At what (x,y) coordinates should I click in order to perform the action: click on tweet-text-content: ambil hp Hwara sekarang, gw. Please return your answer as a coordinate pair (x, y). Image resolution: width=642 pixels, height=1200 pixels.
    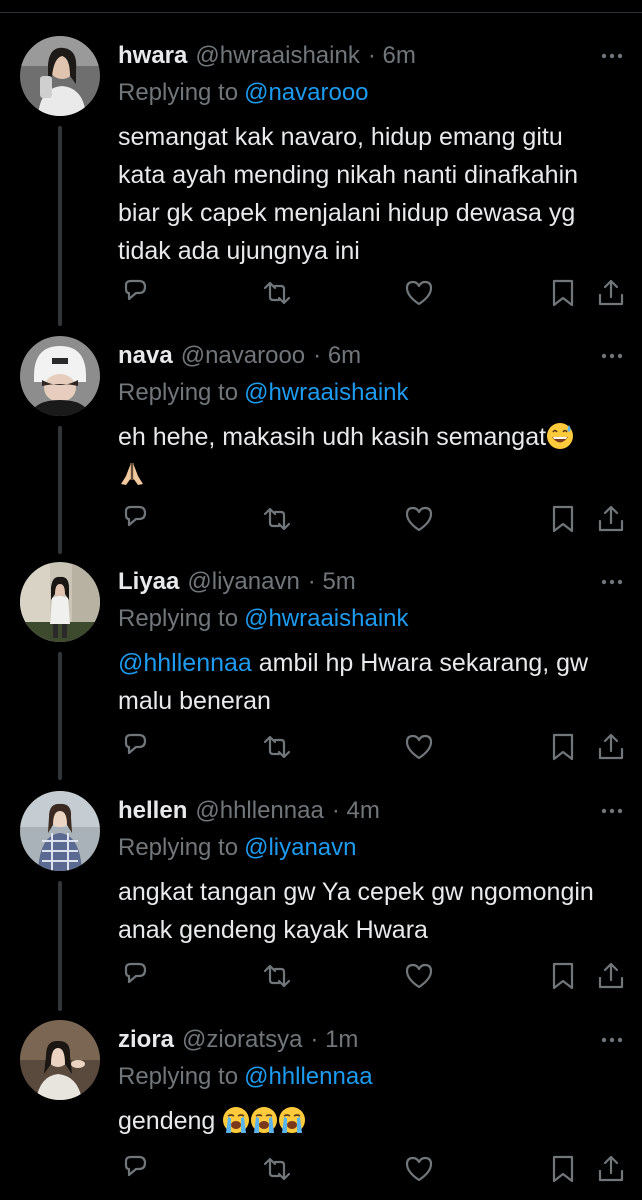
    Looking at the image, I should click on (423, 663).